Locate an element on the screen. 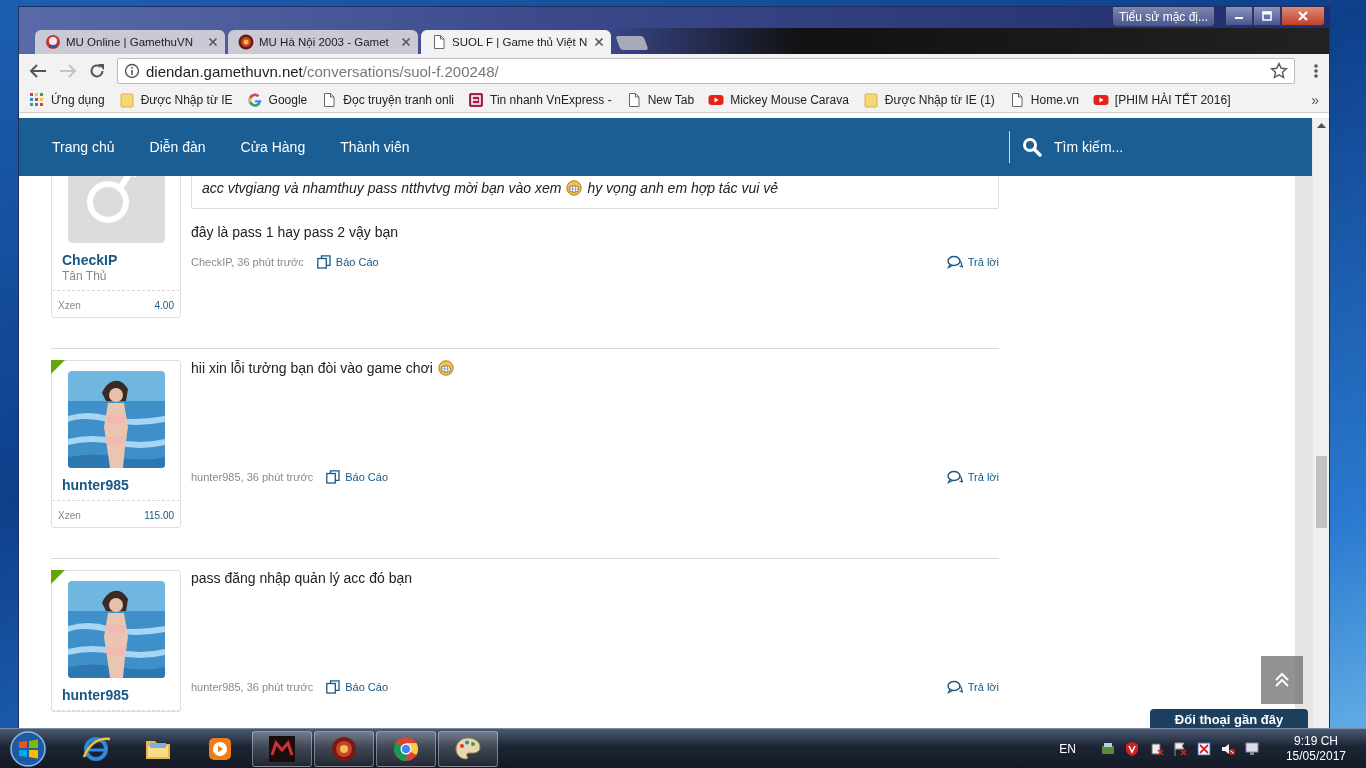 This screenshot has height=768, width=1366. clock-date: 15/05/2017 is located at coordinates (1315, 756).